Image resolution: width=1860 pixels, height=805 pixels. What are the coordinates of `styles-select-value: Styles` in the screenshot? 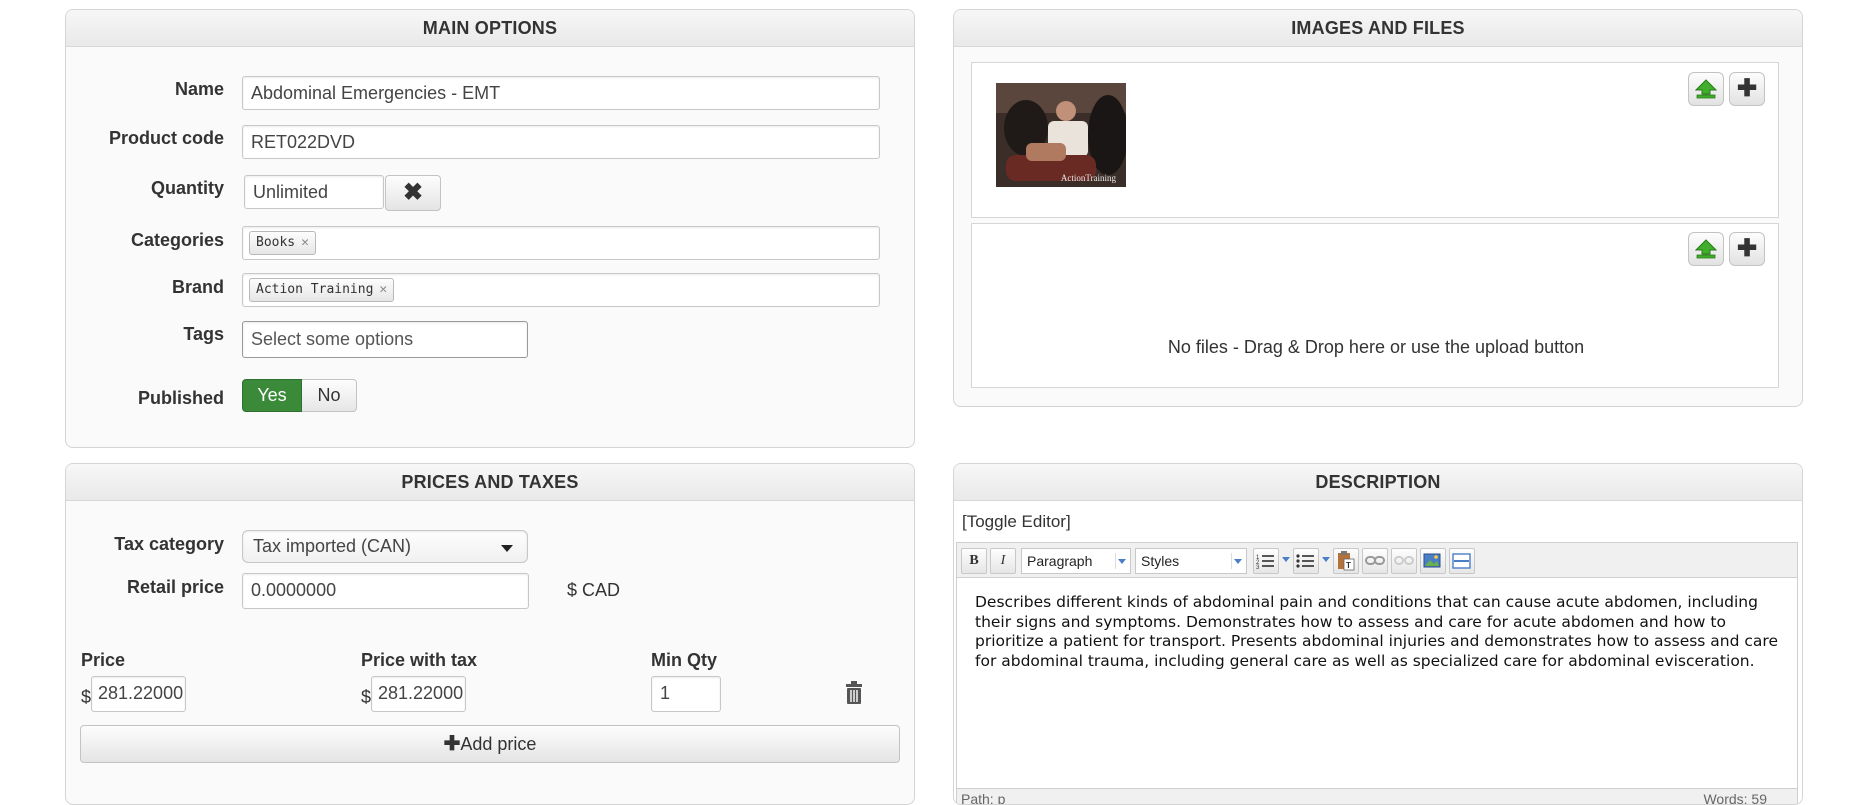 It's located at (1160, 561).